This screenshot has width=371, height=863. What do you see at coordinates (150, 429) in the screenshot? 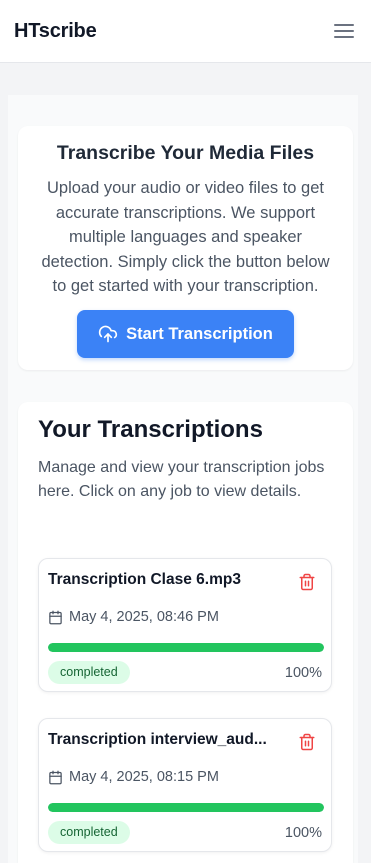
I see `section-title: Your Transcriptions` at bounding box center [150, 429].